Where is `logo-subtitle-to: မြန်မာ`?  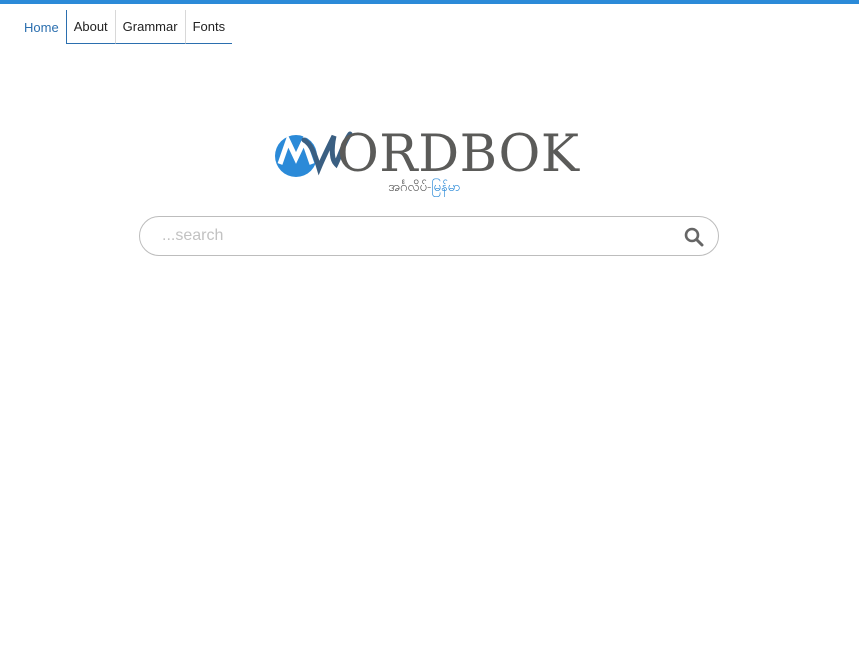
logo-subtitle-to: မြန်မာ is located at coordinates (446, 186).